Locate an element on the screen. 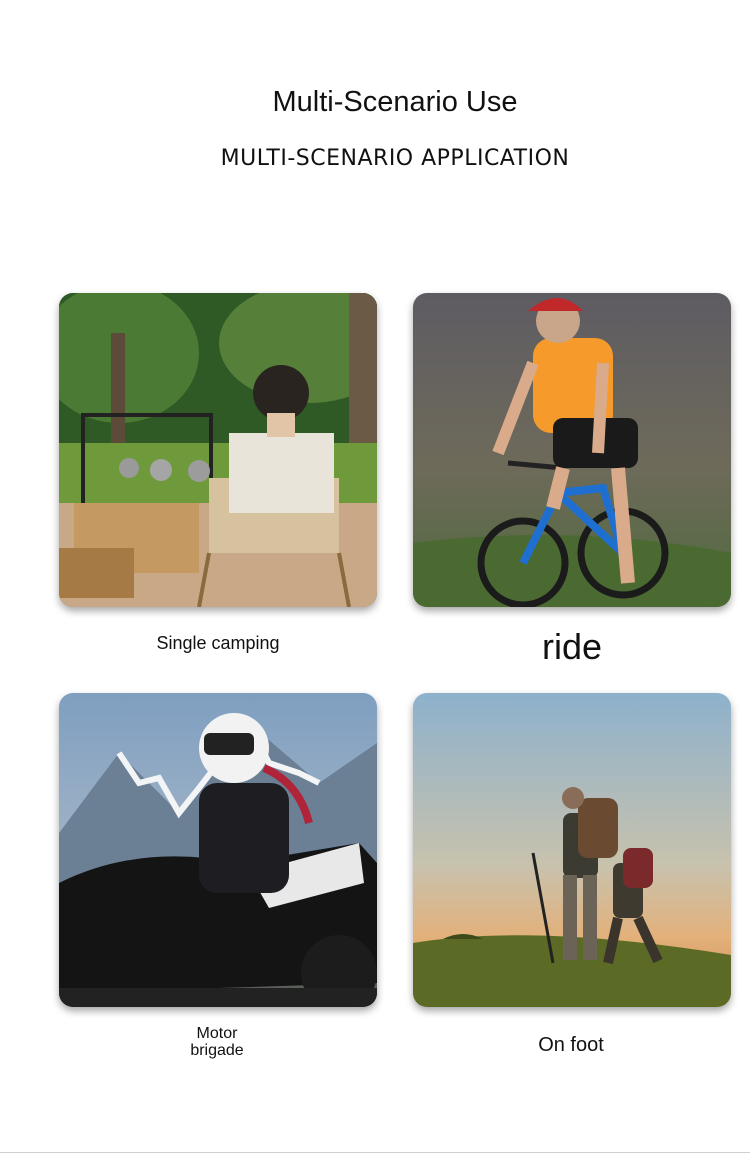 The image size is (750, 1155). page-subtitle: MULTI-SCENARIO APPLICATION is located at coordinates (395, 158).